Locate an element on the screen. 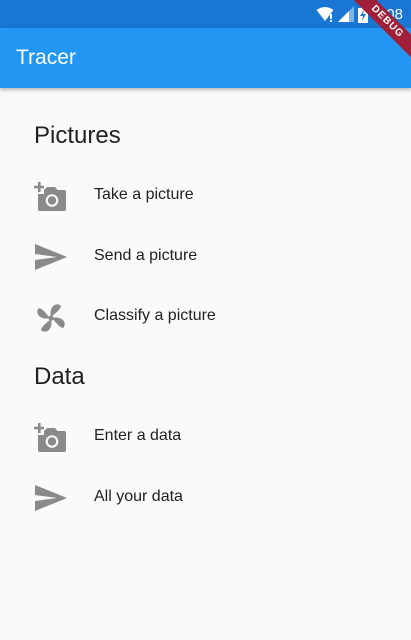 This screenshot has height=640, width=411. list-item-label: All your data is located at coordinates (138, 496).